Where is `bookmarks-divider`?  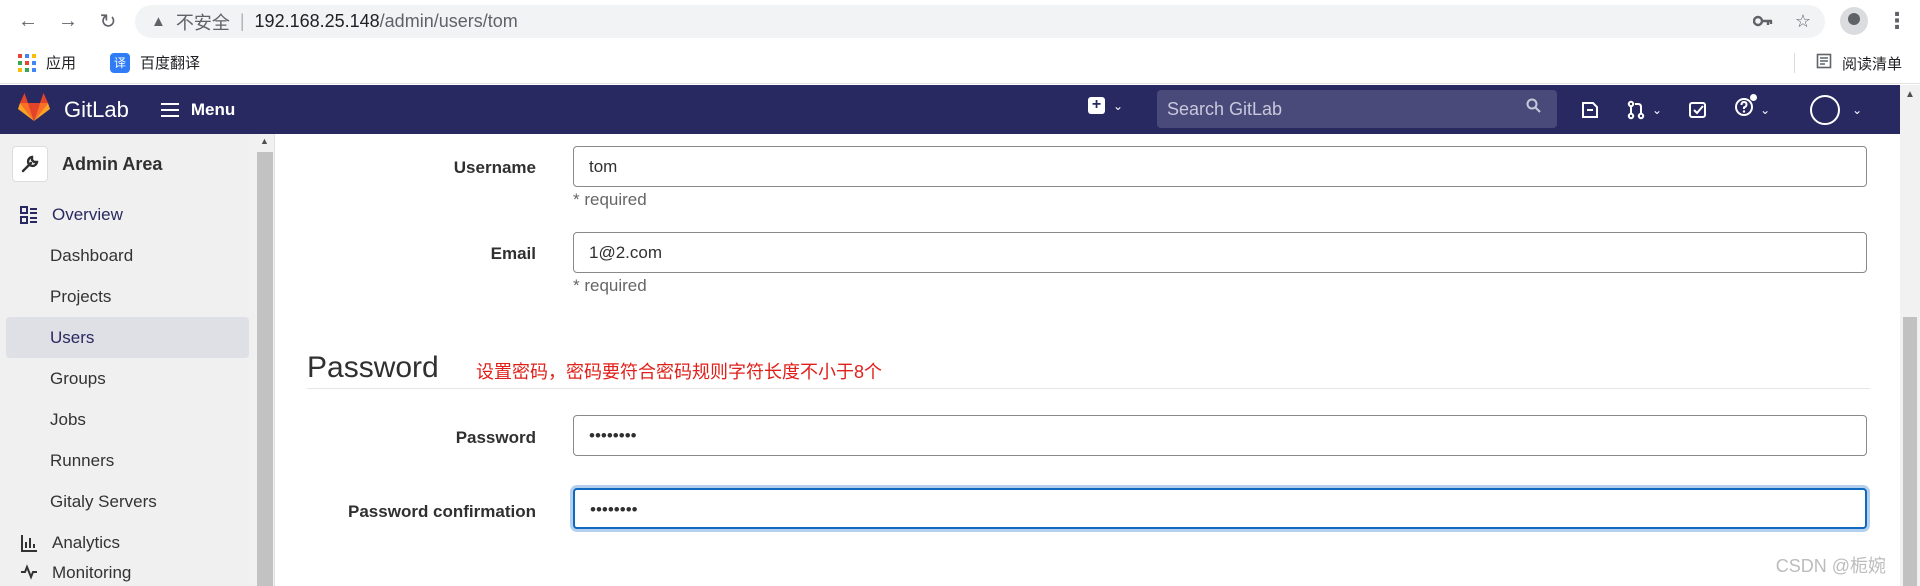 bookmarks-divider is located at coordinates (1794, 63).